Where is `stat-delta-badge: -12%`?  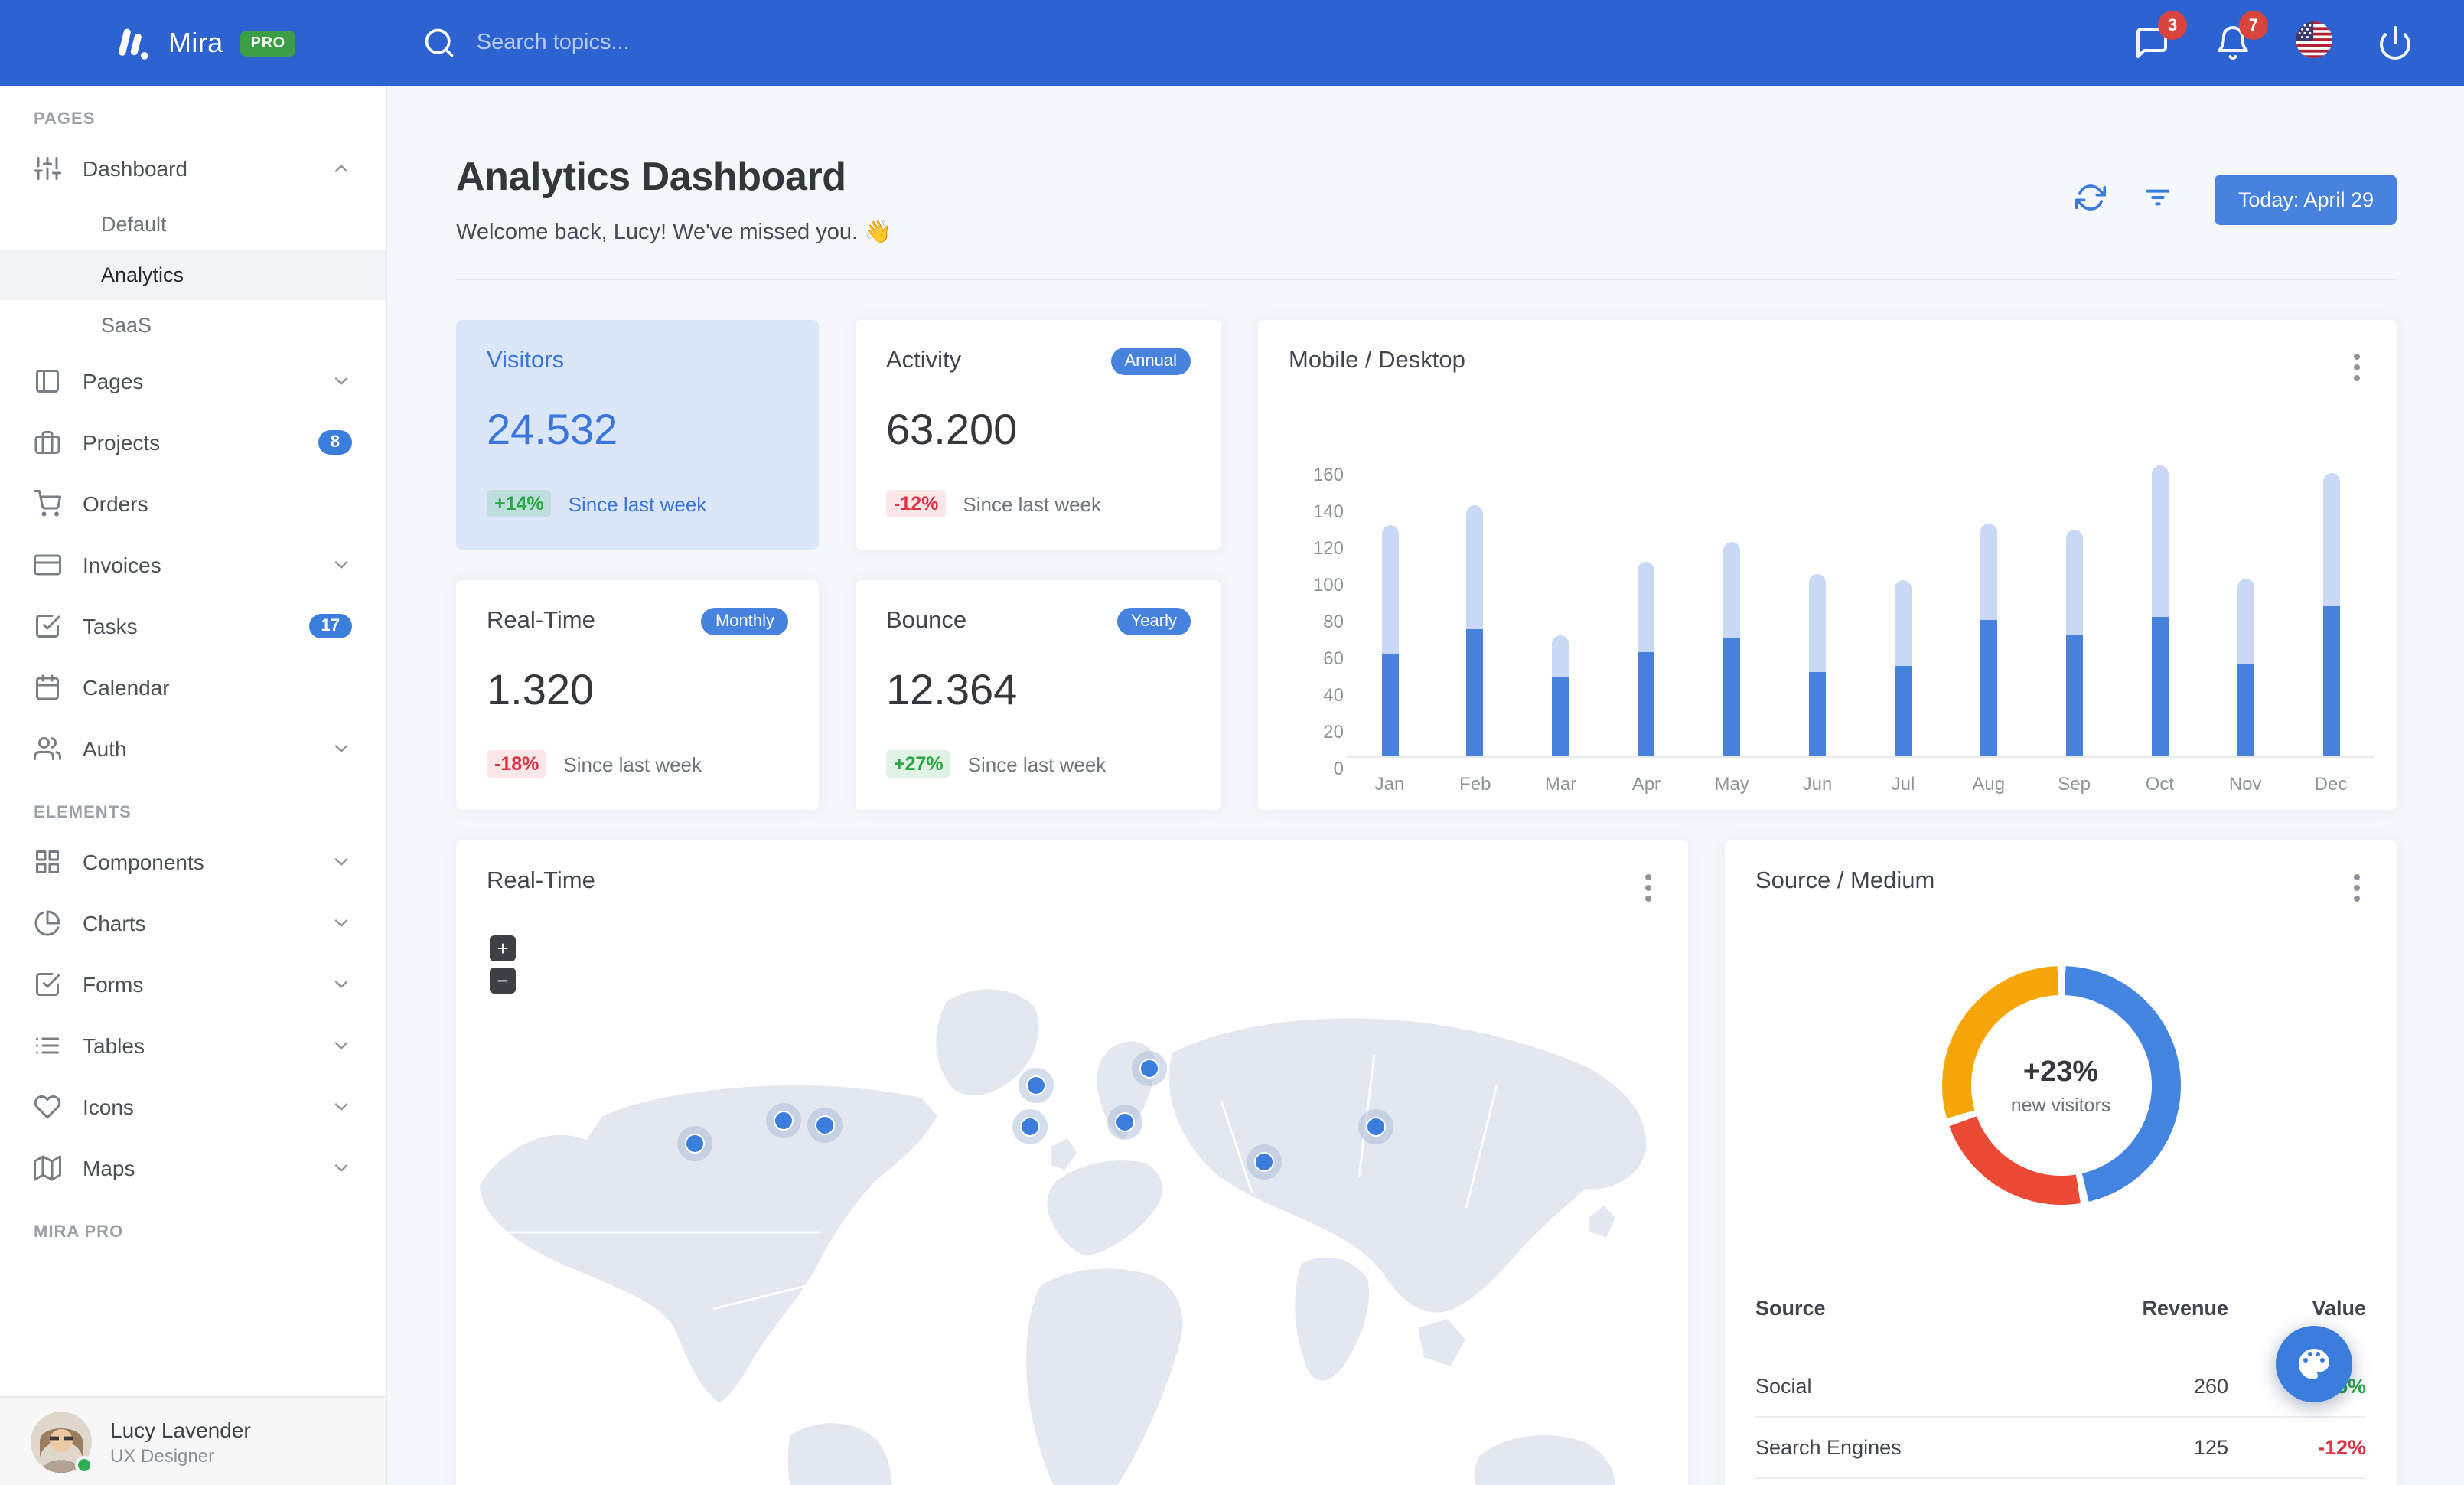
stat-delta-badge: -12% is located at coordinates (917, 503).